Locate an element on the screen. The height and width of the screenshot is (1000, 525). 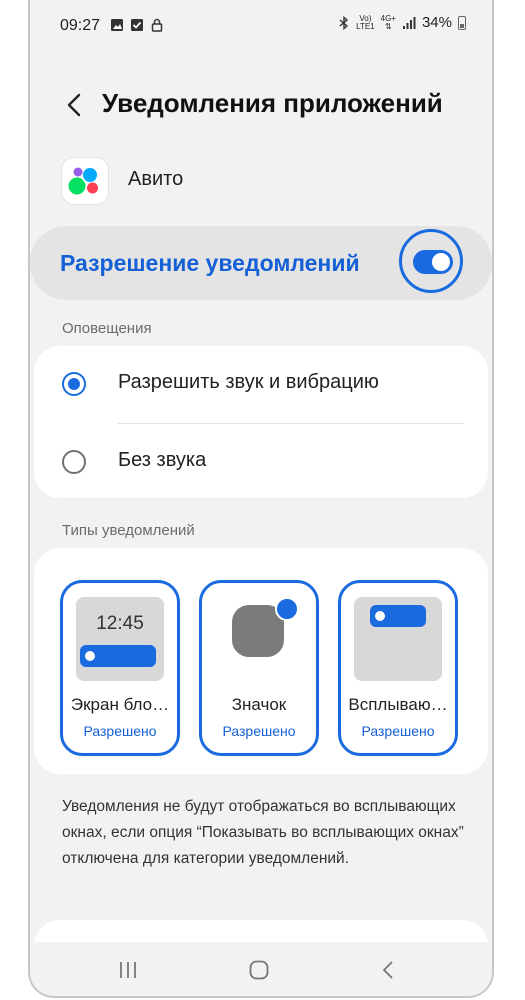
type-tile-badge: Значок Разрешено is located at coordinates (259, 668).